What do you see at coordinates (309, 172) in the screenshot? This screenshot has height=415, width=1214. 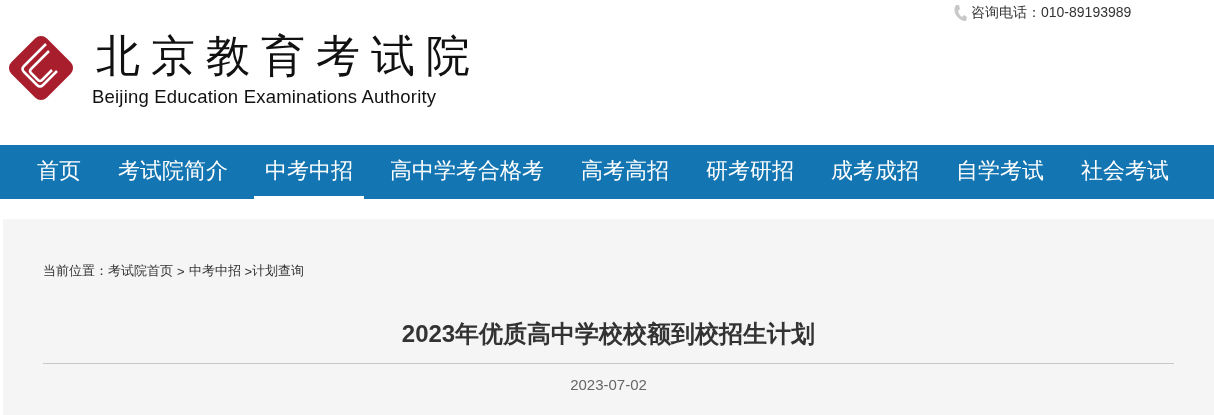 I see `nav-tab: 中考中招` at bounding box center [309, 172].